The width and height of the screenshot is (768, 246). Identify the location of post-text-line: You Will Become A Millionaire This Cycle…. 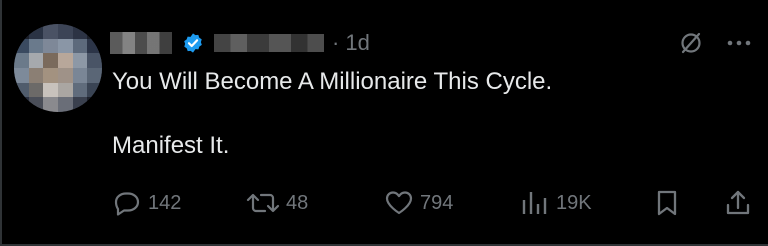
(332, 81).